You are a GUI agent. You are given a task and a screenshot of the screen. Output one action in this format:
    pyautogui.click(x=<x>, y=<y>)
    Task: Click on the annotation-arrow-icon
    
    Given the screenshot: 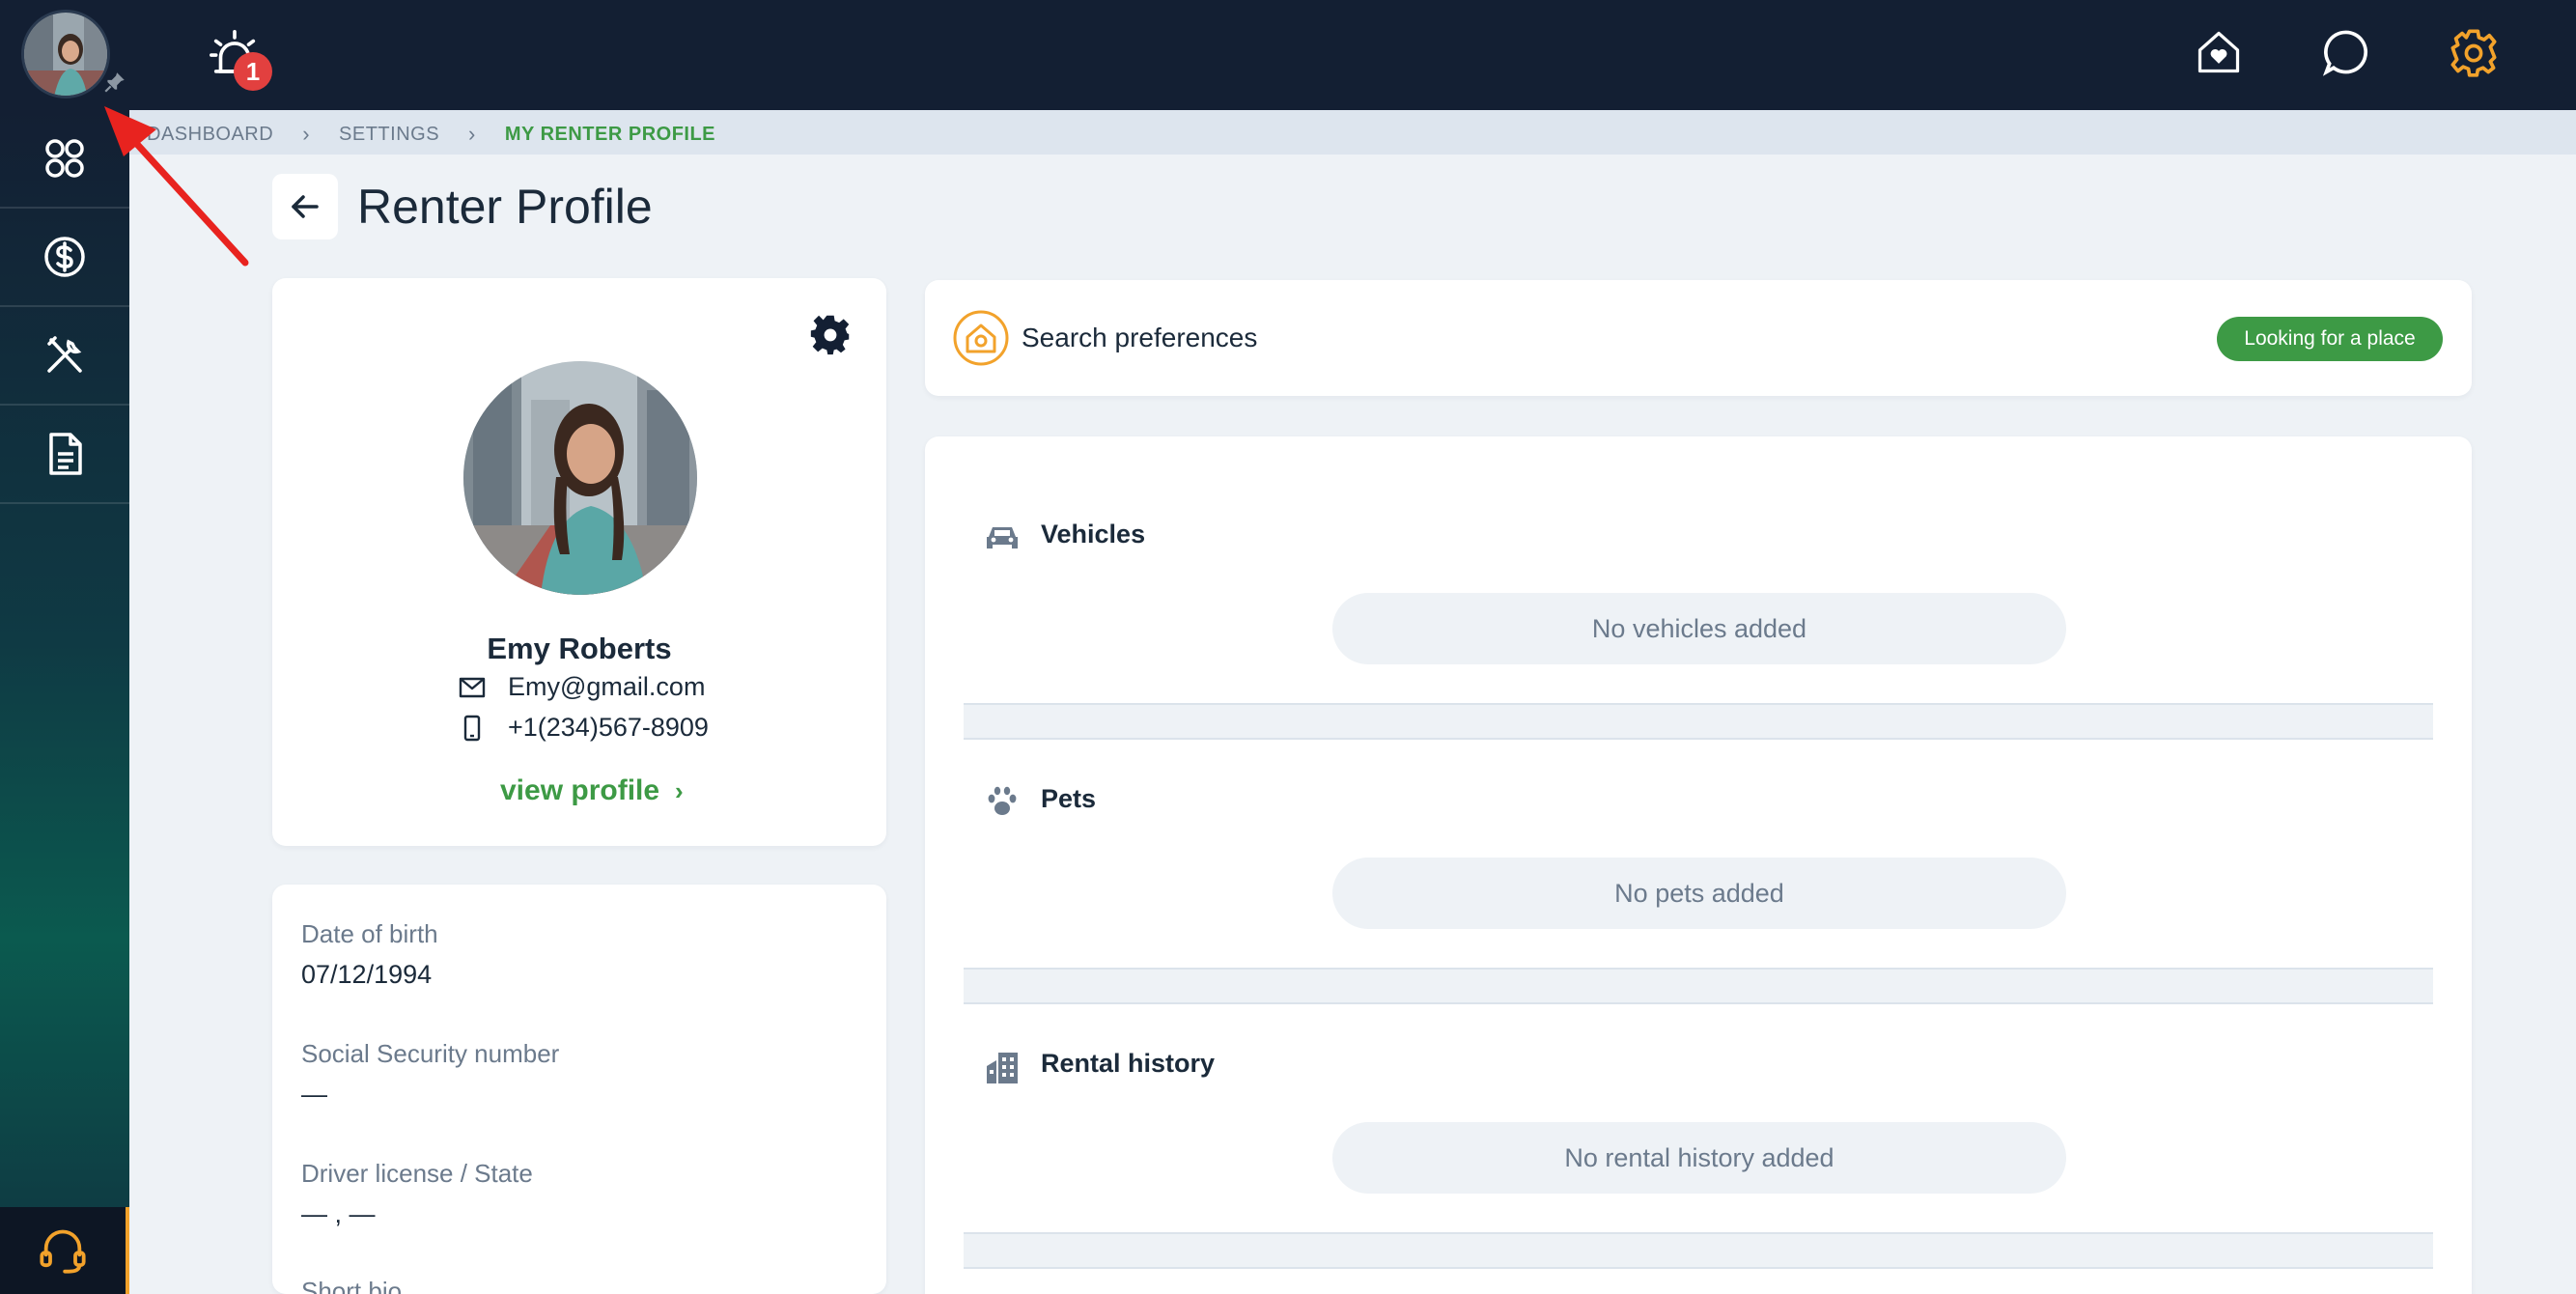 What is the action you would take?
    pyautogui.click(x=177, y=186)
    